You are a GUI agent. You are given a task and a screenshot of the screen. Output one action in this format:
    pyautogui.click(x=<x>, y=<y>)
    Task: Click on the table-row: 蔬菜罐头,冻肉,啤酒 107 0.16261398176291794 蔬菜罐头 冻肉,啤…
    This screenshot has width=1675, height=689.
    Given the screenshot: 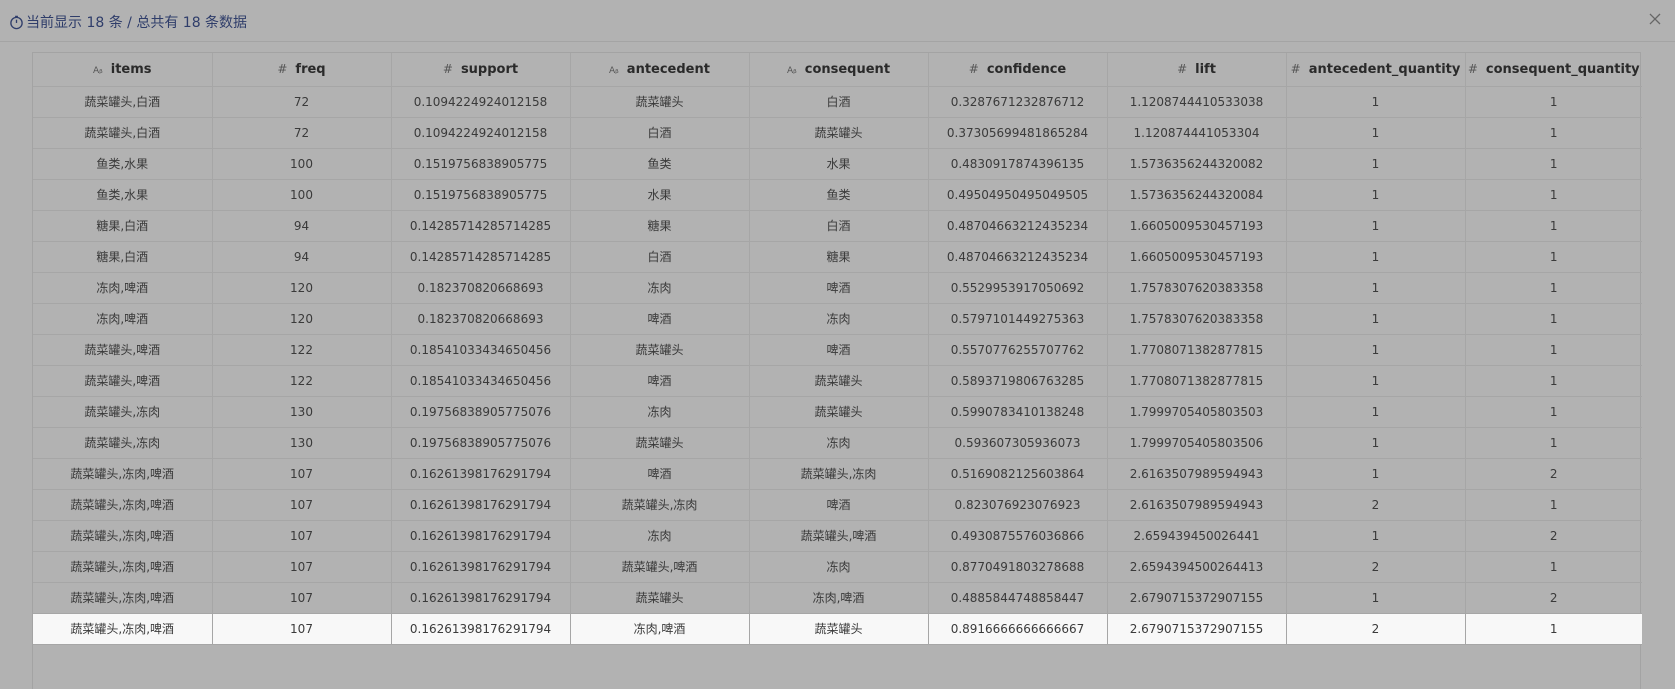 What is the action you would take?
    pyautogui.click(x=837, y=598)
    